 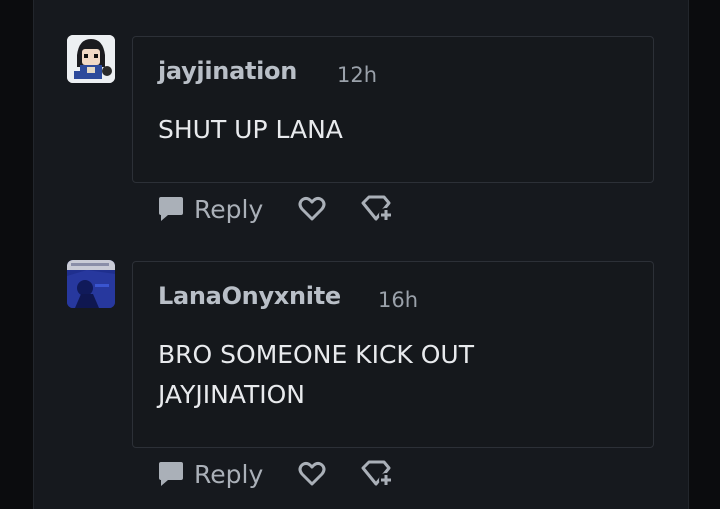 I want to click on blue-scene-avatar-image, so click(x=91, y=284).